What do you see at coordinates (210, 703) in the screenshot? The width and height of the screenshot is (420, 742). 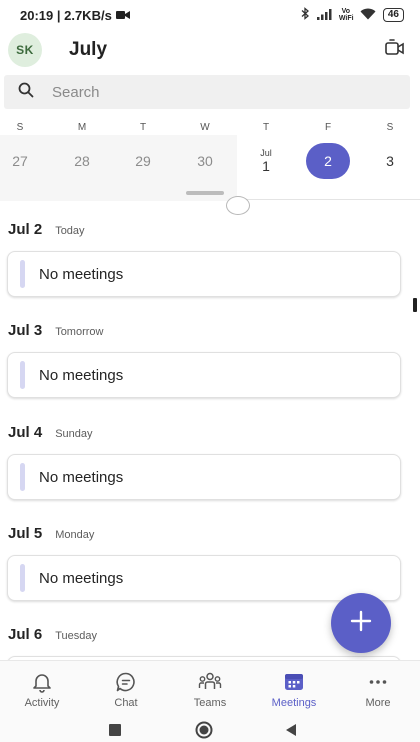 I see `nav-label: Teams` at bounding box center [210, 703].